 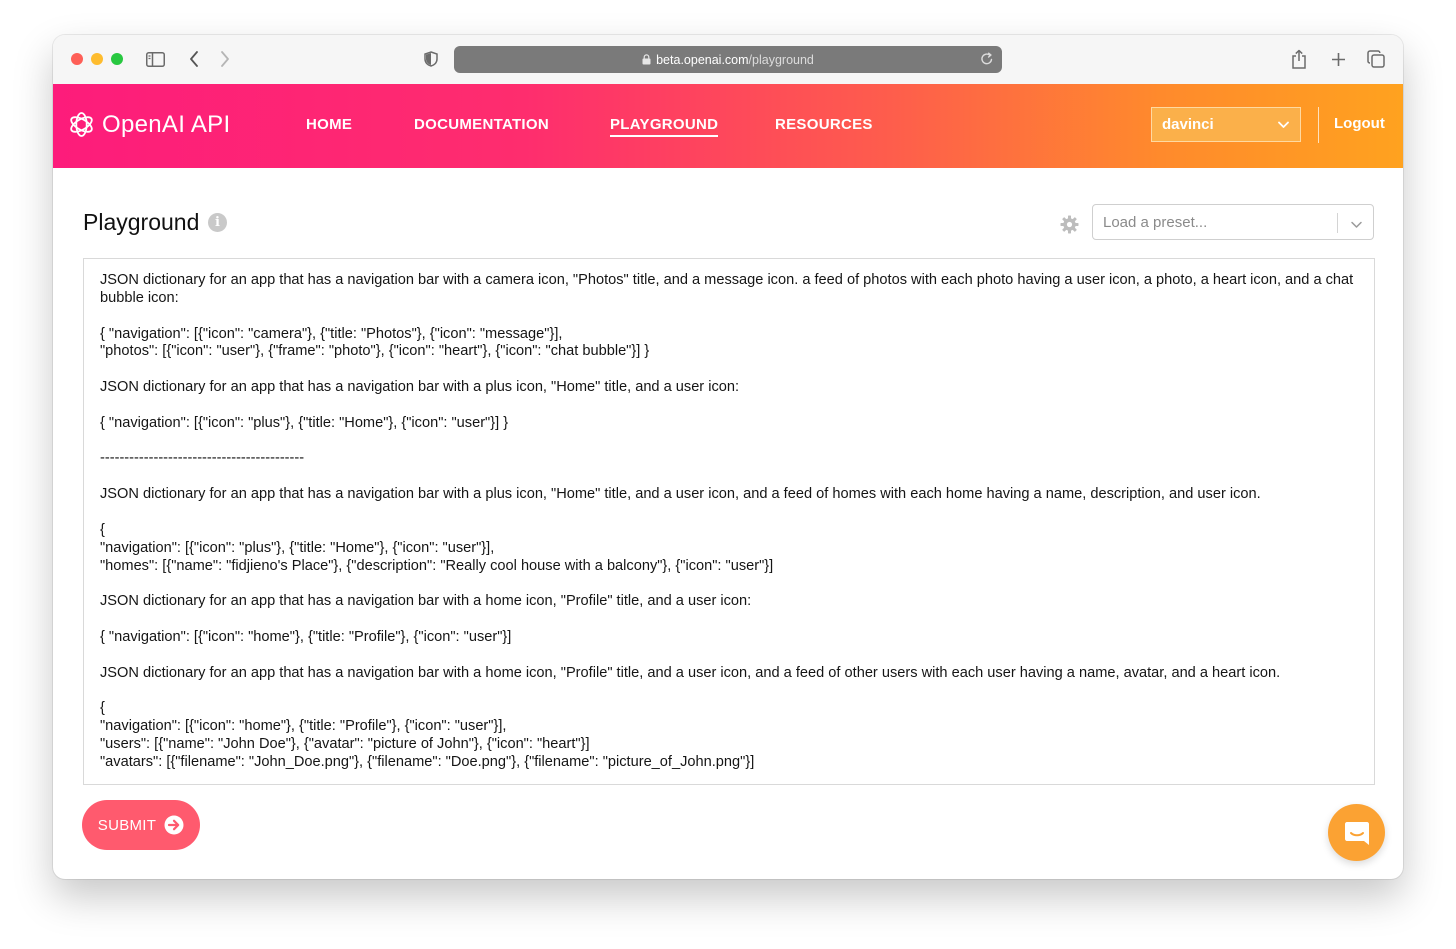 I want to click on nav-documentation: DOCUMENTATION, so click(x=481, y=124).